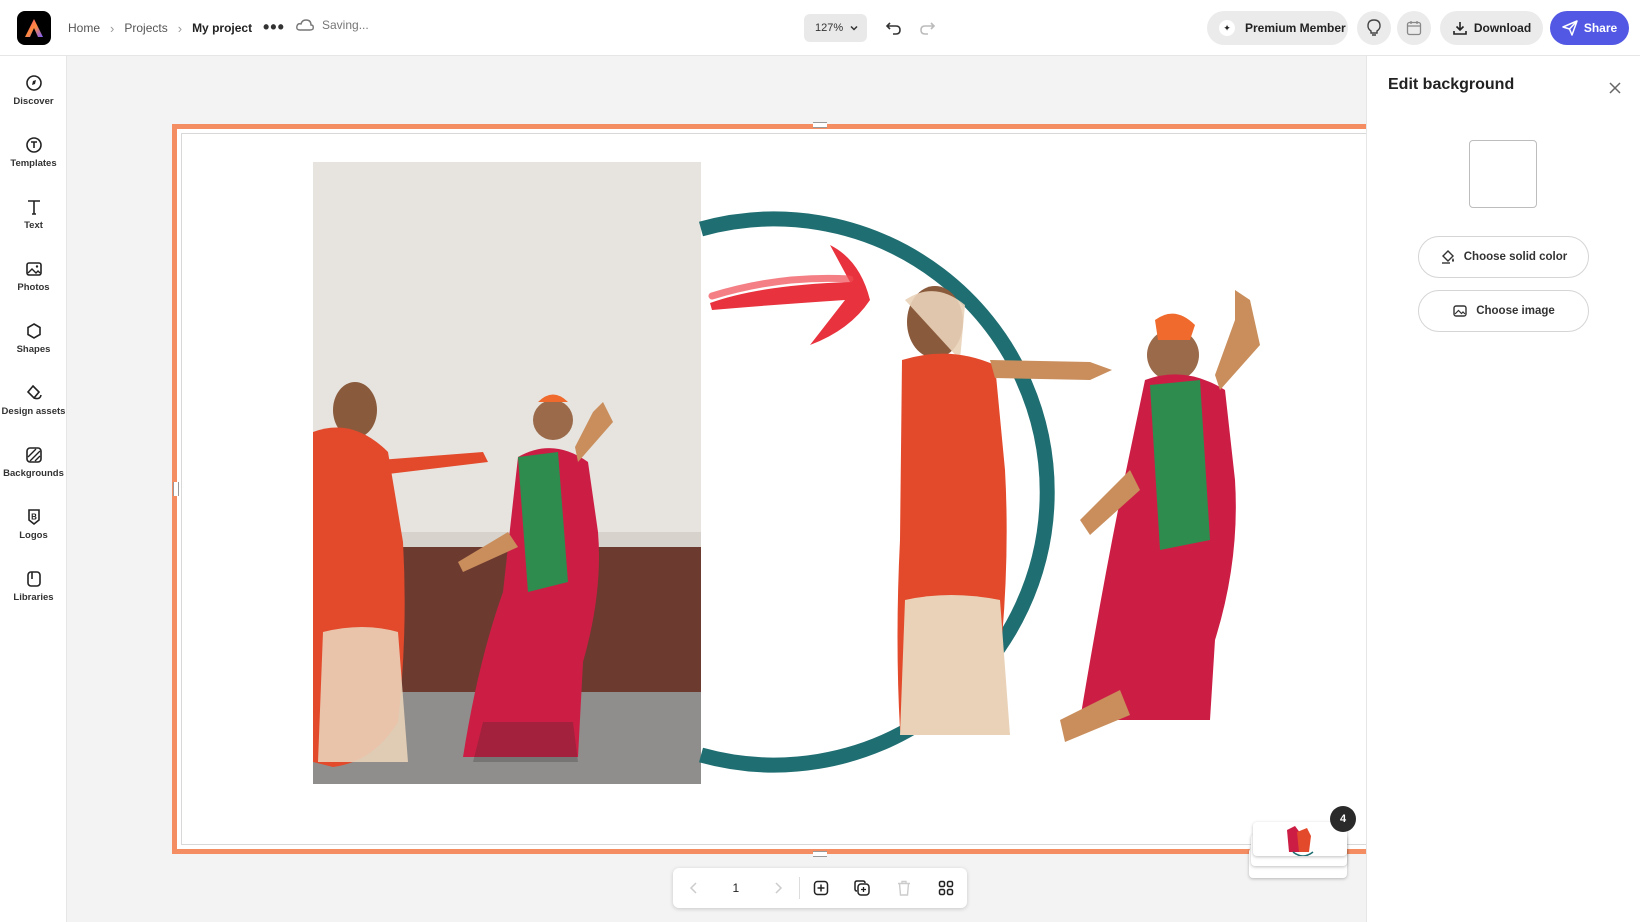  I want to click on choose-image-button: Choose image, so click(1503, 311).